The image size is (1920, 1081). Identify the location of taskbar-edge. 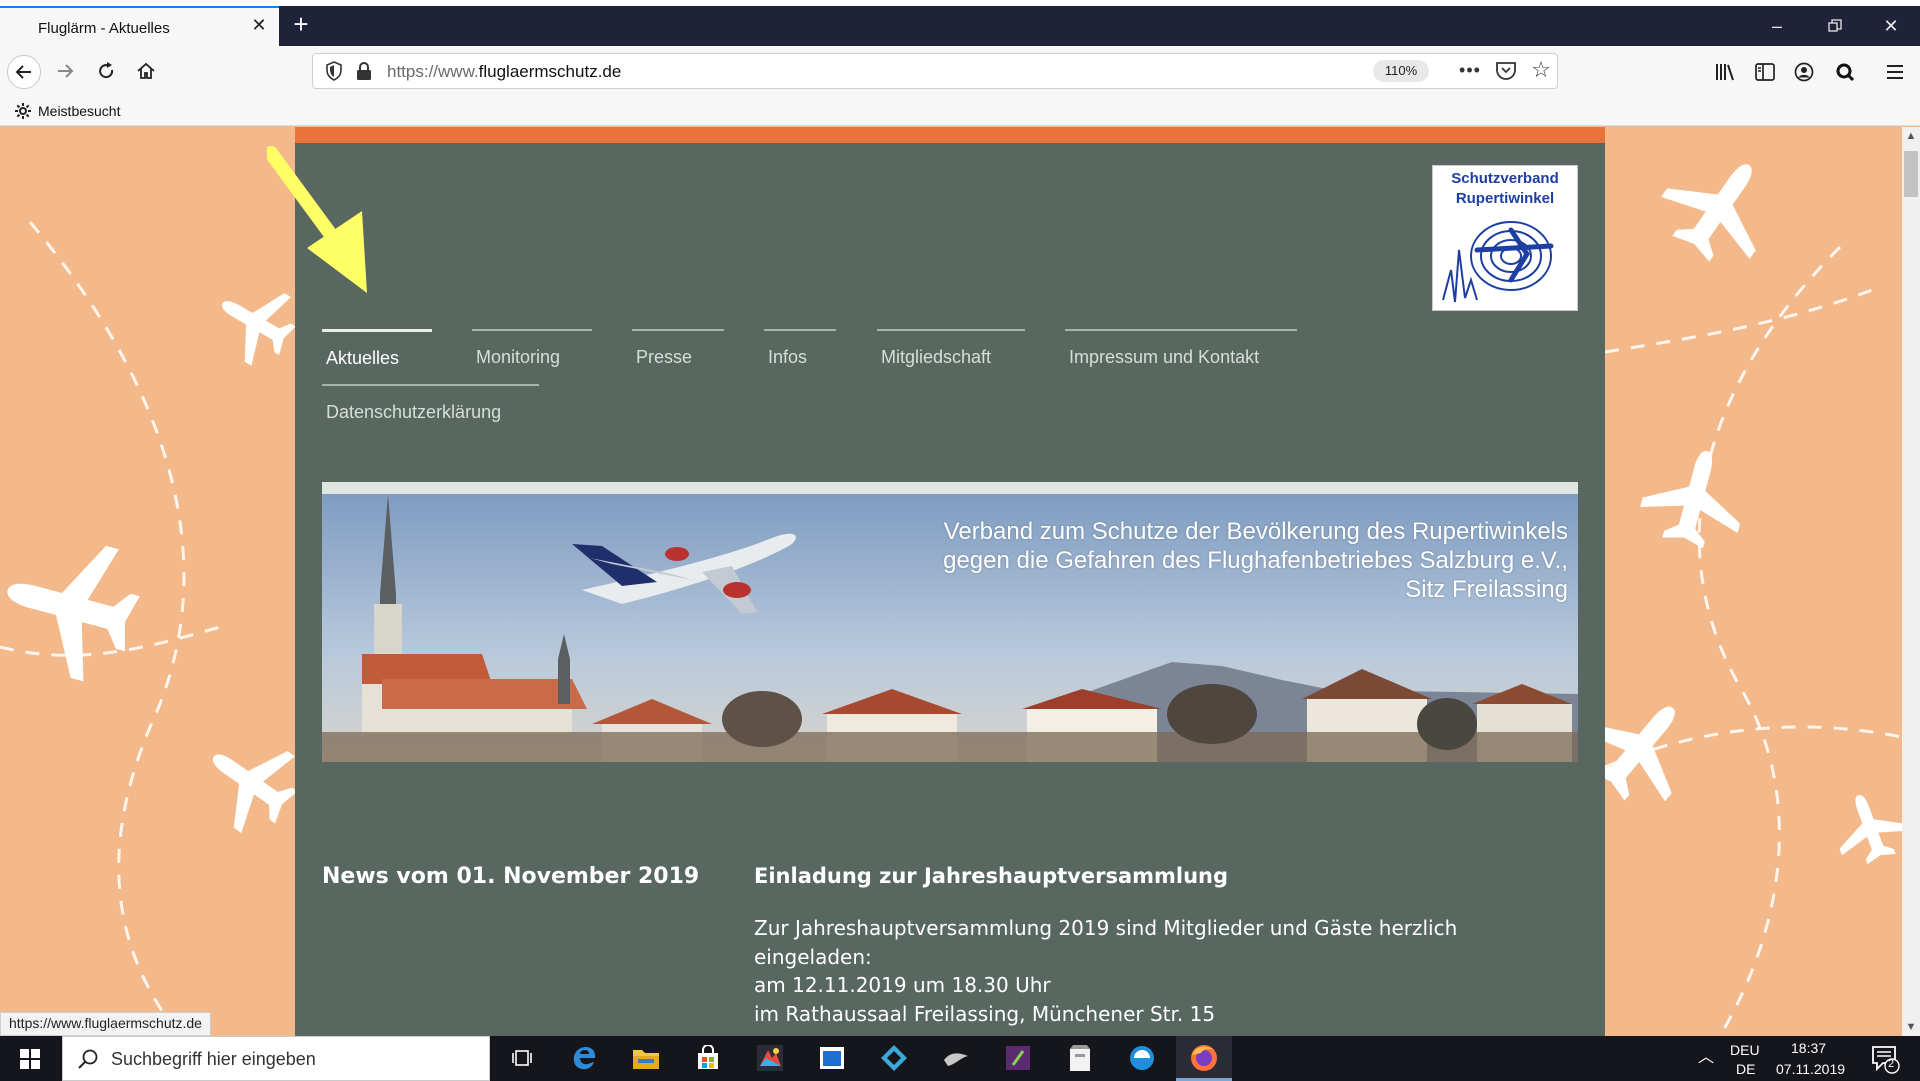
(584, 1058).